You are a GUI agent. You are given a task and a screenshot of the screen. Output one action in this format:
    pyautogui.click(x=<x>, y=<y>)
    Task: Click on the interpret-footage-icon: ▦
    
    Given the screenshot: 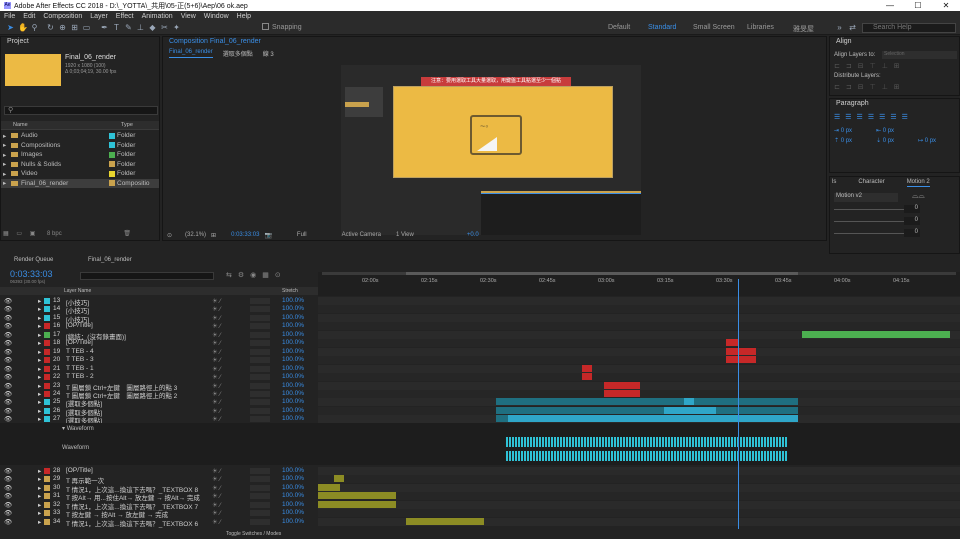 What is the action you would take?
    pyautogui.click(x=6, y=234)
    